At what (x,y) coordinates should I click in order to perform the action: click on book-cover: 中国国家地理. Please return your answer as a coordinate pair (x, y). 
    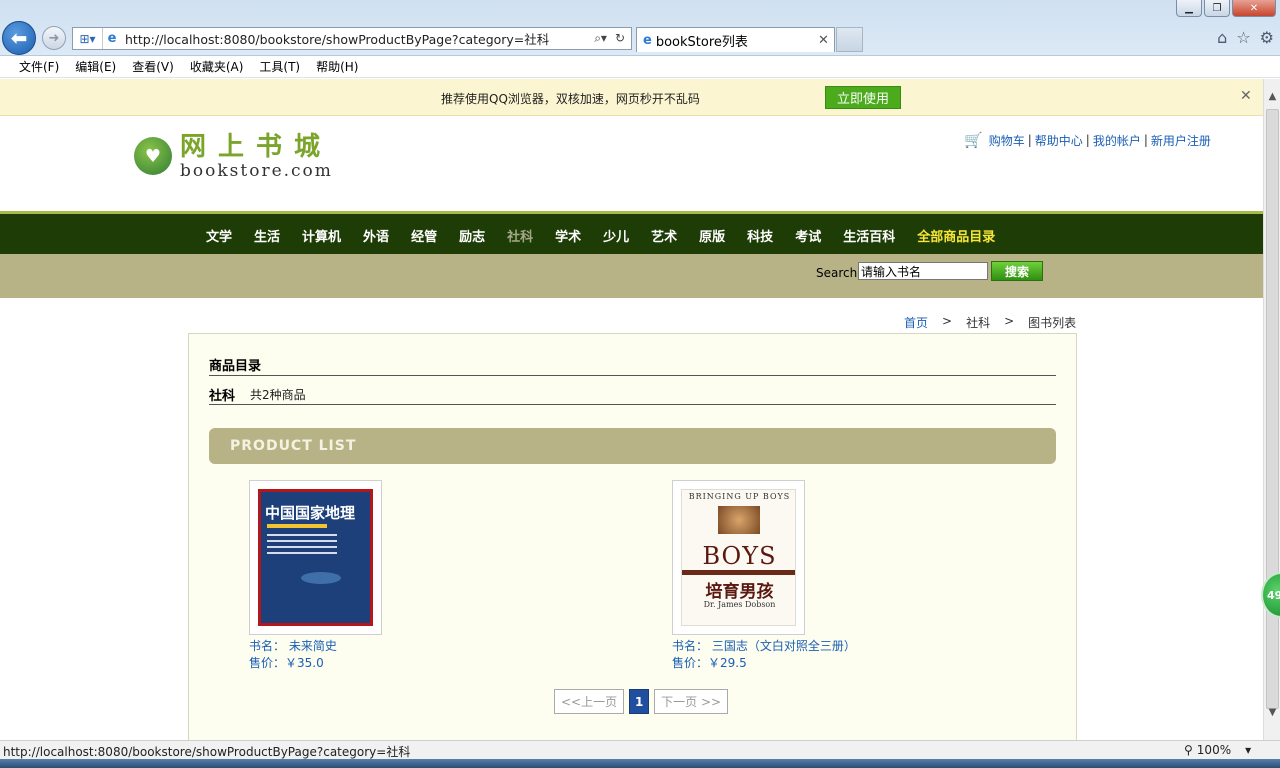
    Looking at the image, I should click on (315, 557).